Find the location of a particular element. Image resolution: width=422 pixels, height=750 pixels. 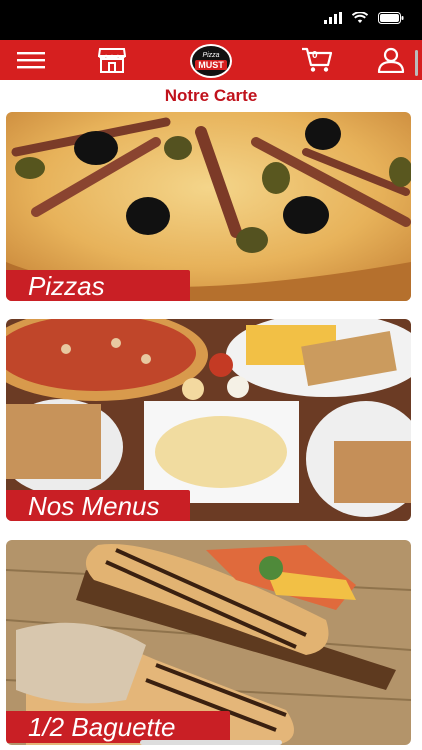

category-label-pizzas: Pizzas is located at coordinates (98, 285).